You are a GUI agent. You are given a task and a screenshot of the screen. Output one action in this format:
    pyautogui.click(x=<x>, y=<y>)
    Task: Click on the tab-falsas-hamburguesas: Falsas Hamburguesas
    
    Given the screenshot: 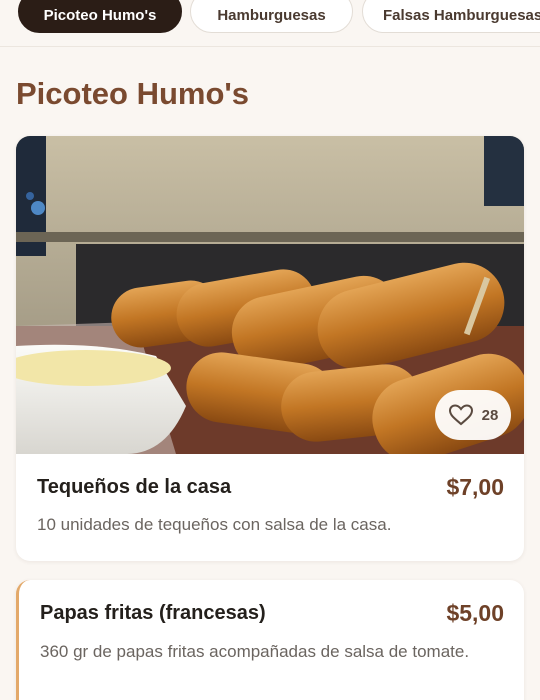 What is the action you would take?
    pyautogui.click(x=451, y=16)
    